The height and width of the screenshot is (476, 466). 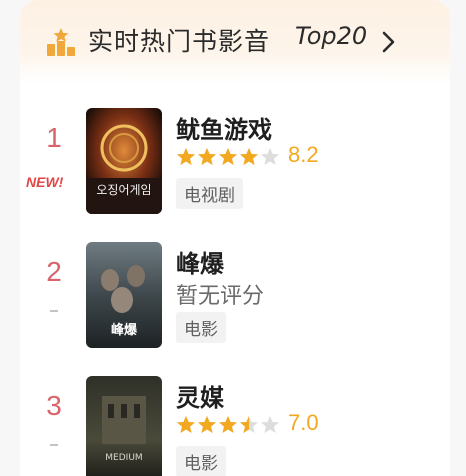 What do you see at coordinates (179, 41) in the screenshot?
I see `list-title: 实时热门书影音` at bounding box center [179, 41].